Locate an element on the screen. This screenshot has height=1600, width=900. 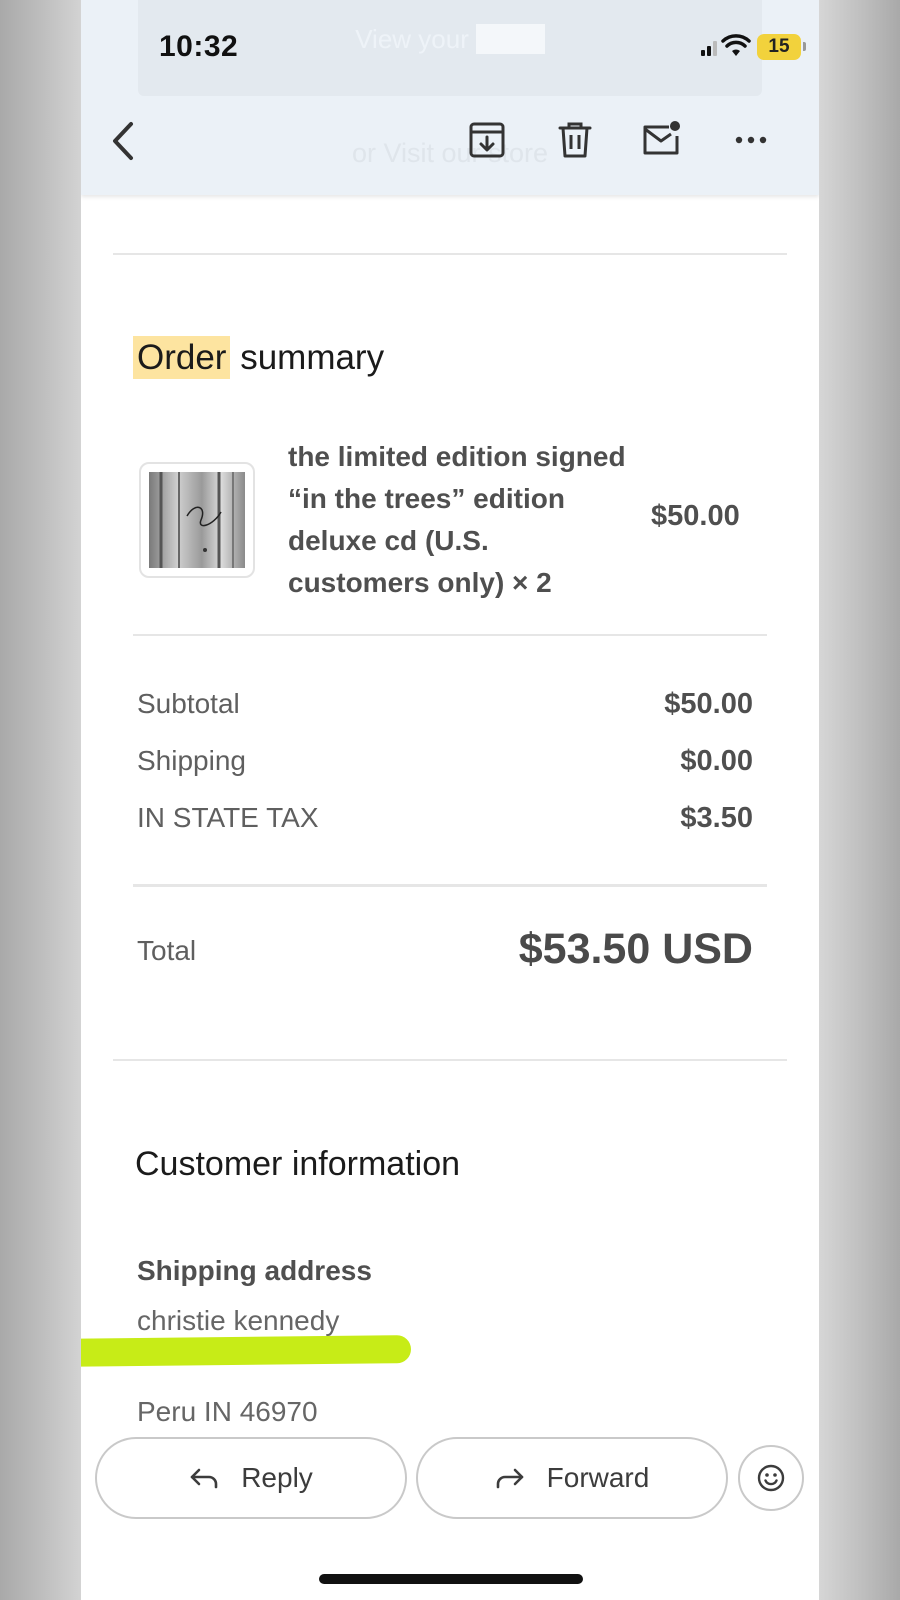
archive-icon is located at coordinates (487, 140).